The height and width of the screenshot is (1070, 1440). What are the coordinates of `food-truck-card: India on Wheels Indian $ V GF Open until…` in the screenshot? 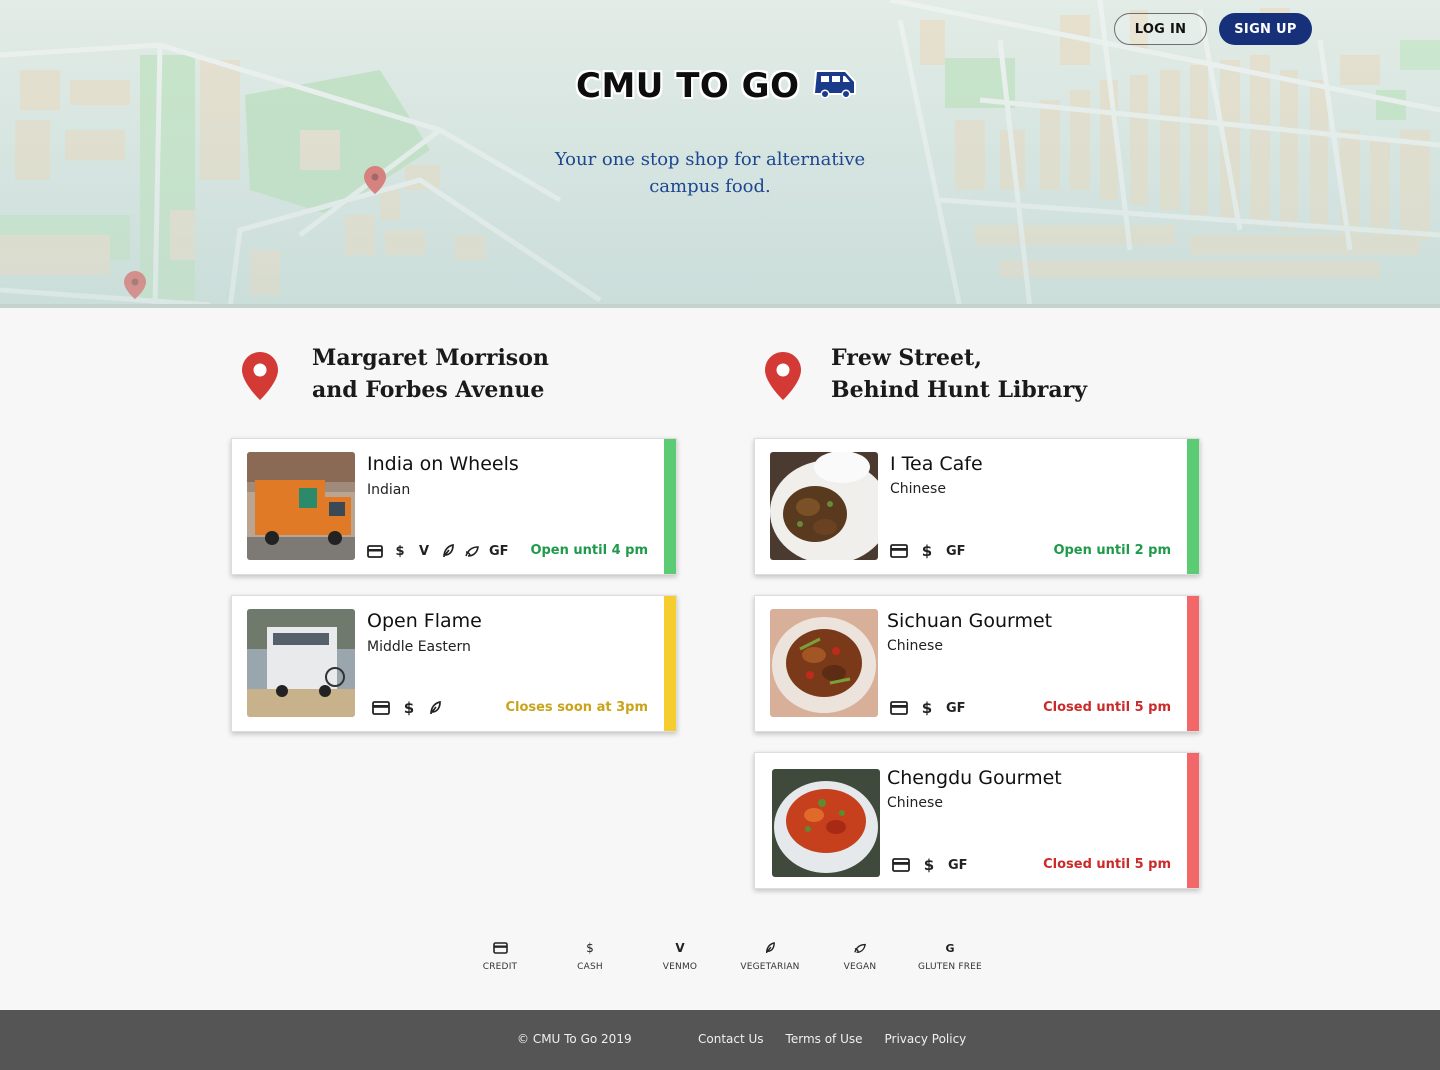 It's located at (454, 506).